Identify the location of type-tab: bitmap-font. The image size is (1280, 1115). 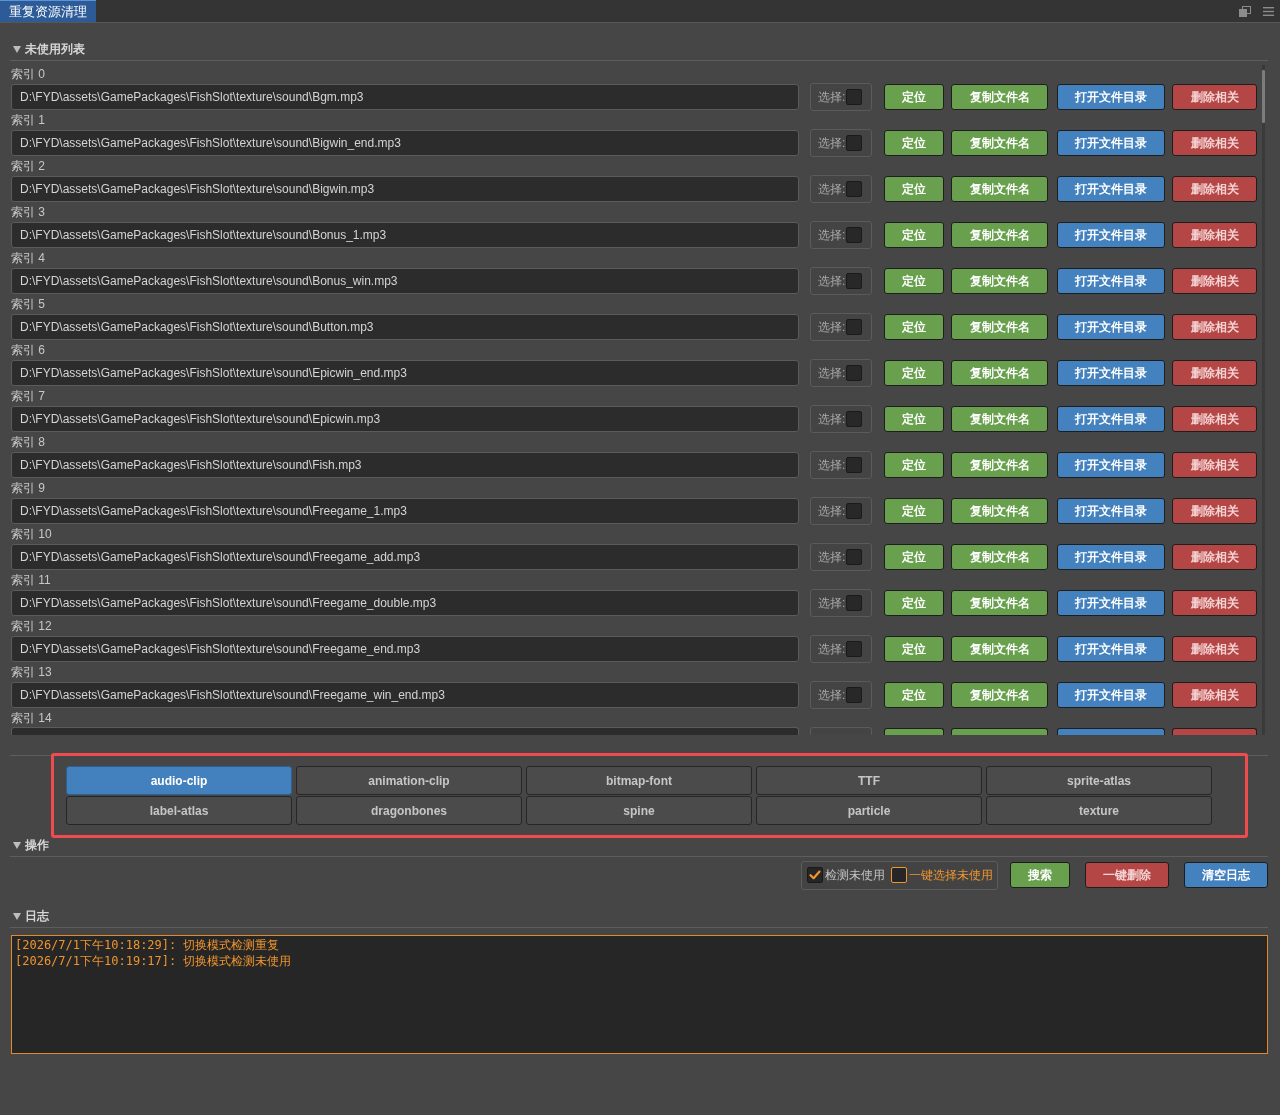
(639, 780).